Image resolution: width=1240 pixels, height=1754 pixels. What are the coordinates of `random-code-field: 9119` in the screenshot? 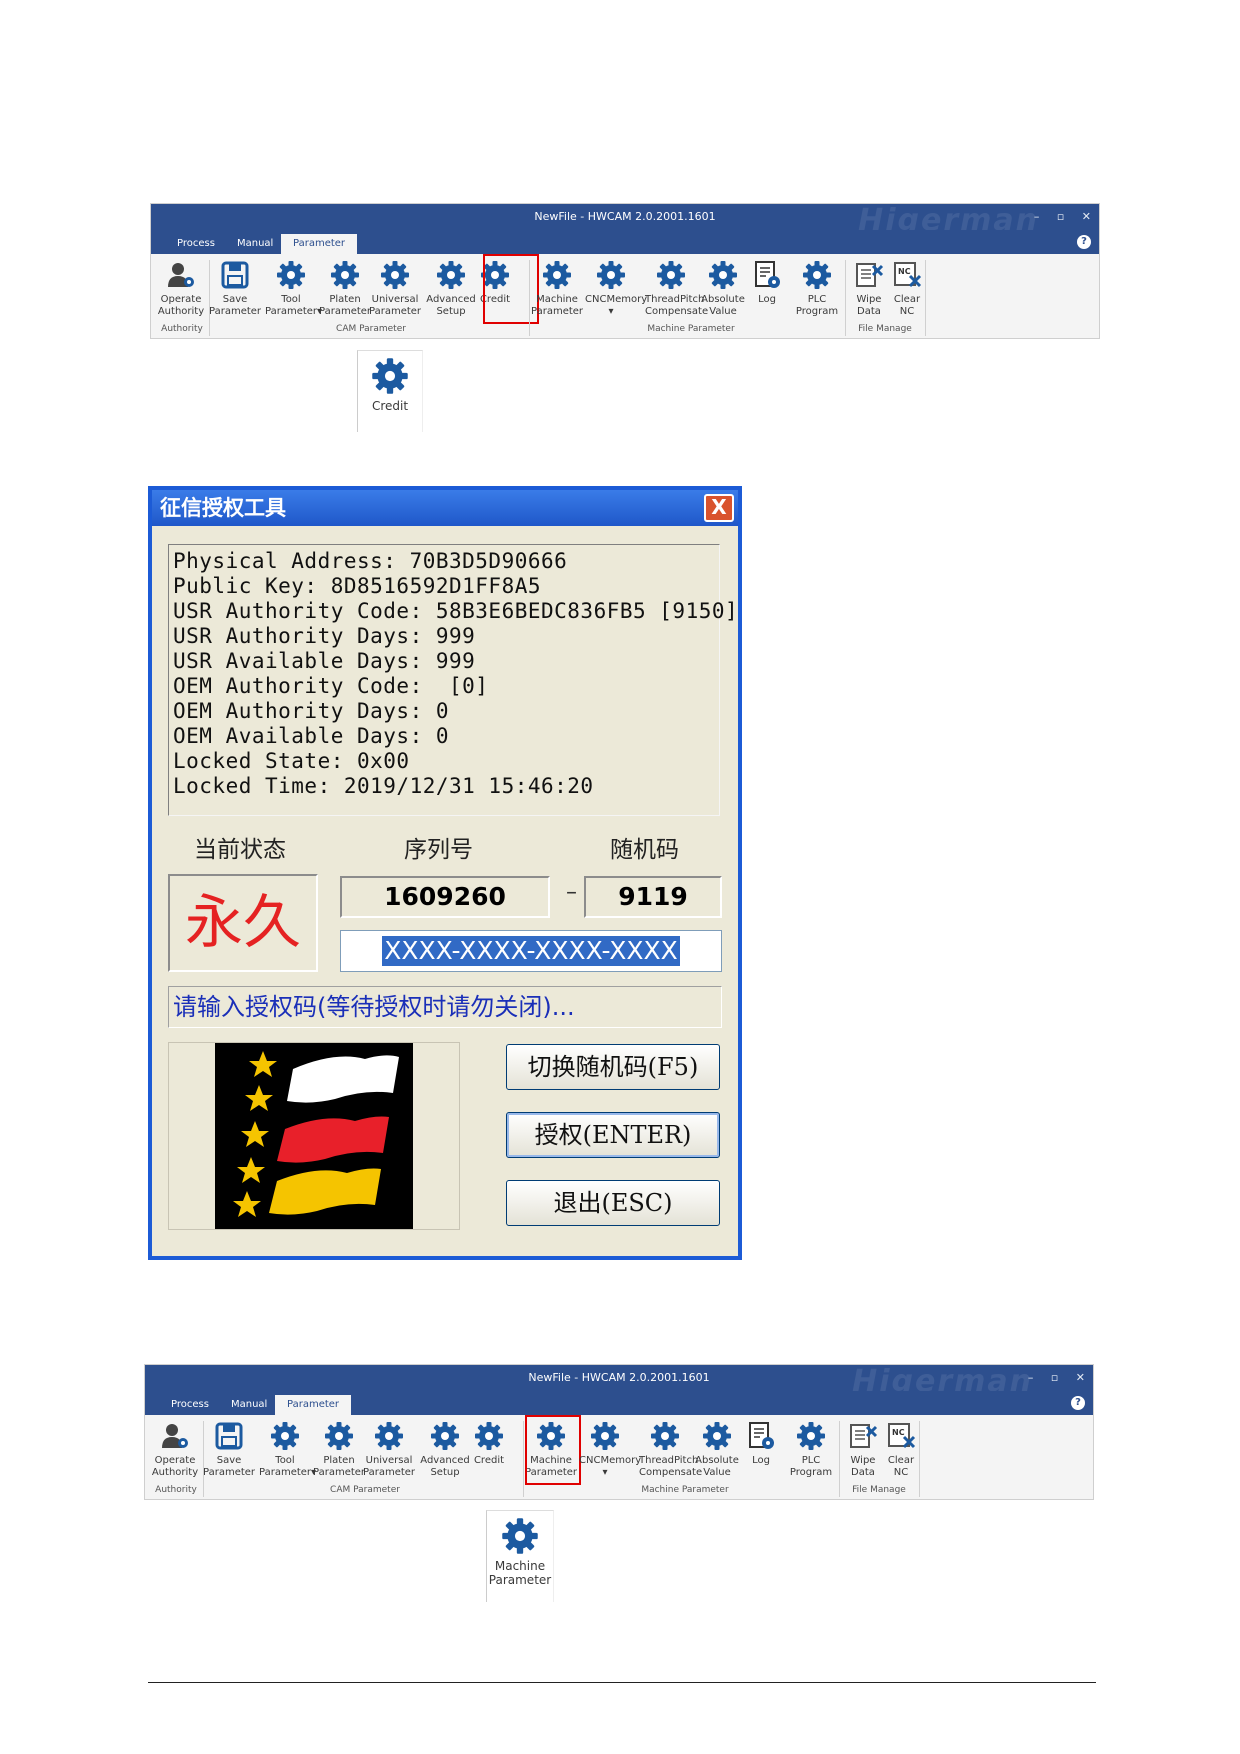 It's located at (653, 897).